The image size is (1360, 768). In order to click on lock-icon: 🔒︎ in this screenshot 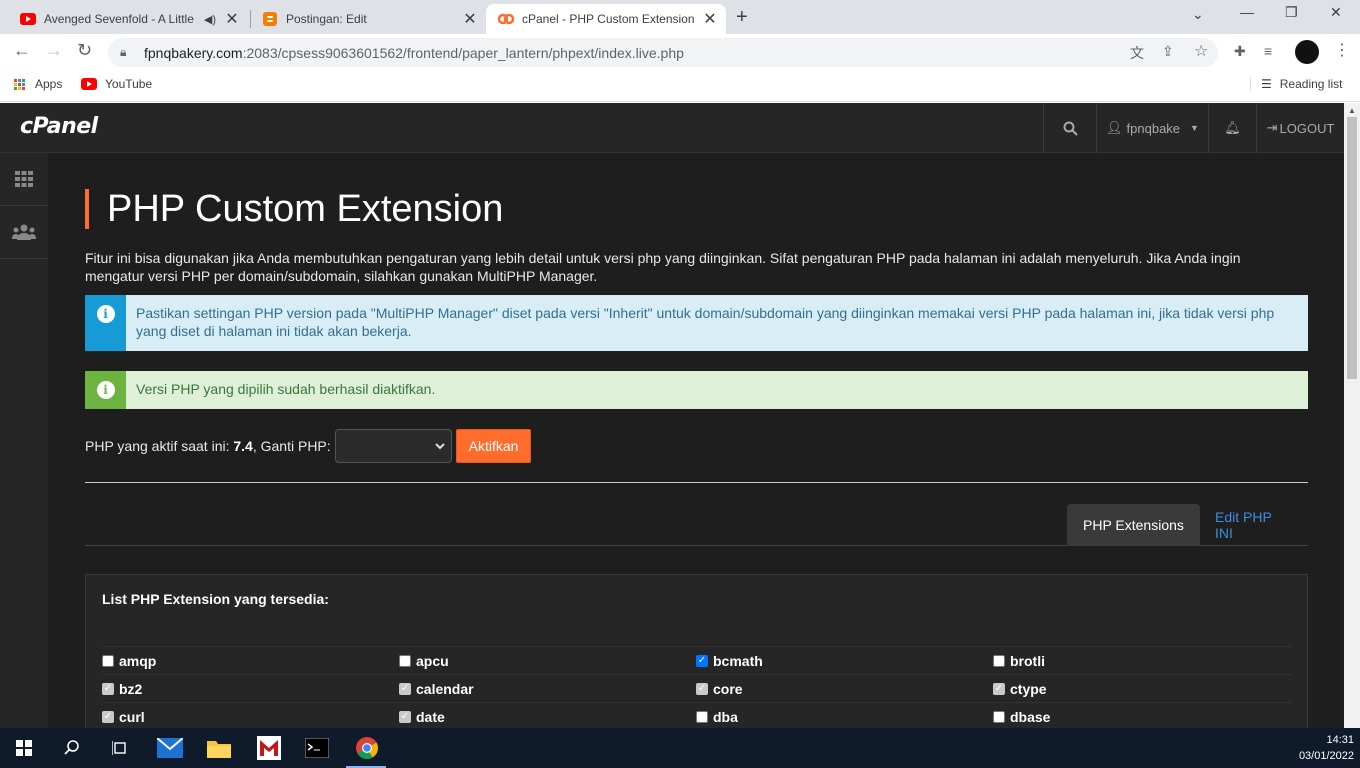, I will do `click(127, 52)`.